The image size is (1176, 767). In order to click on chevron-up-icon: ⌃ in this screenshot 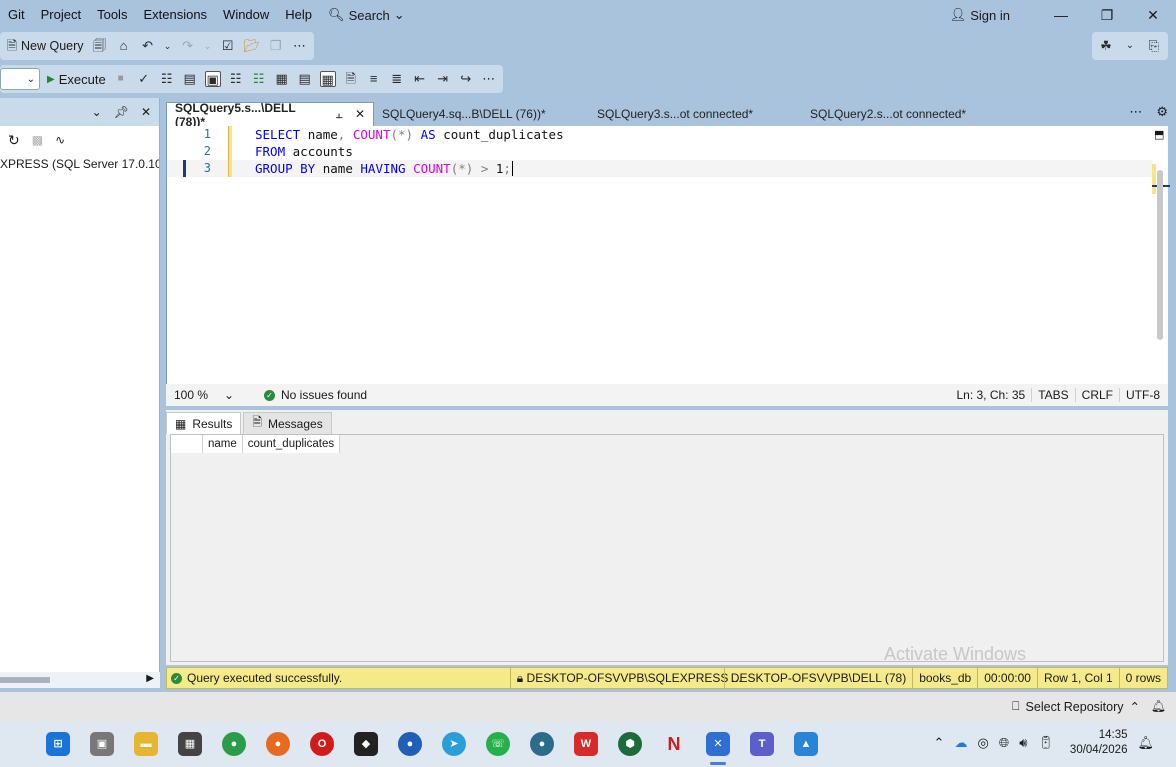, I will do `click(939, 743)`.